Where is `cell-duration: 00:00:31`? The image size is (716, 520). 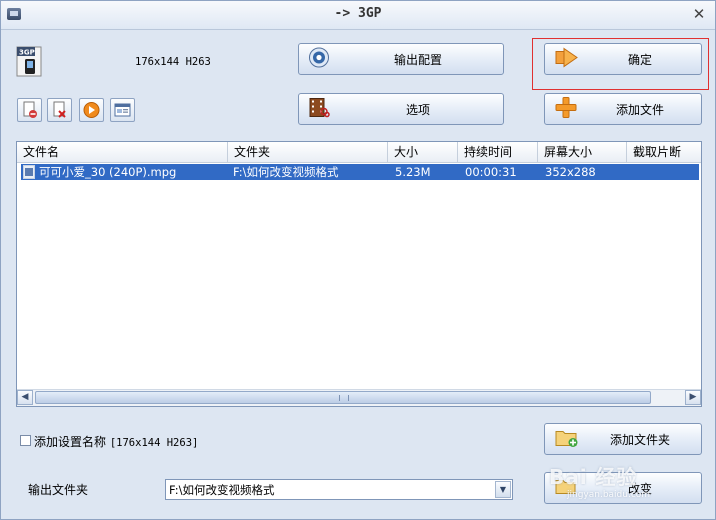 cell-duration: 00:00:31 is located at coordinates (491, 172).